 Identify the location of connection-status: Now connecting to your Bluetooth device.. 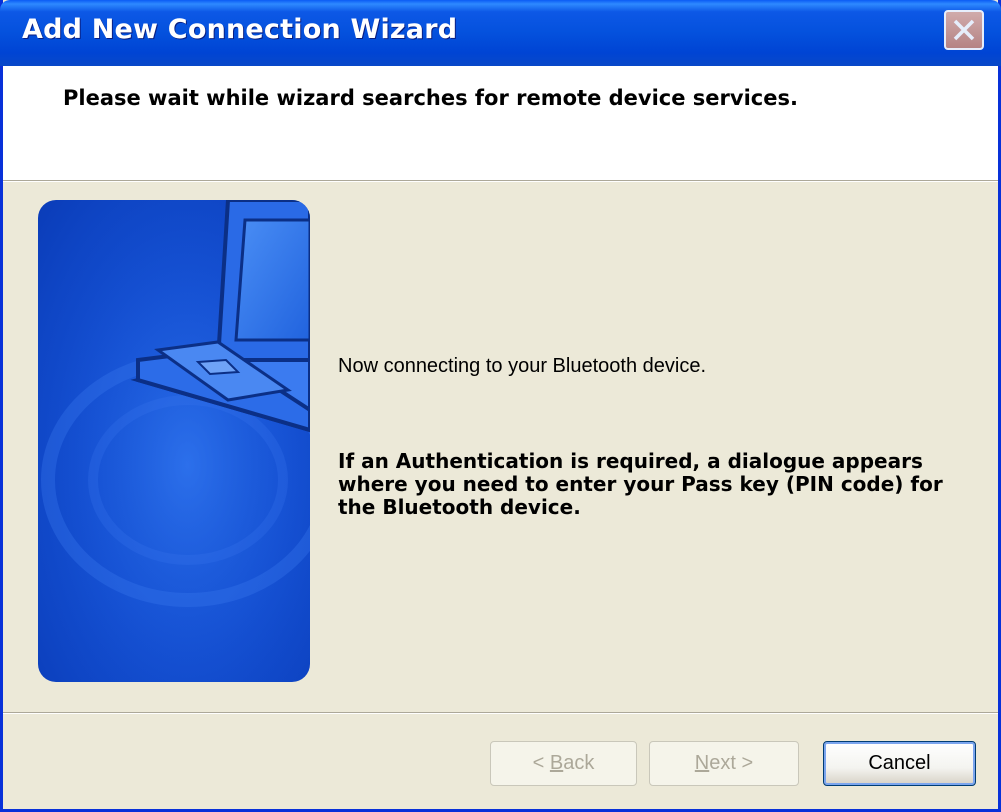
(522, 366).